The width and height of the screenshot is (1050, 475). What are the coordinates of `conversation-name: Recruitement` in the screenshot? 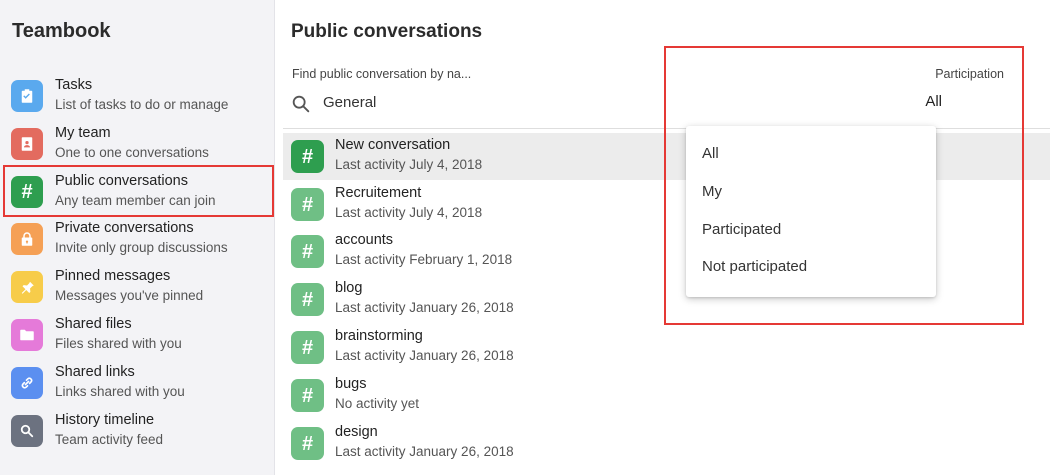 It's located at (378, 193).